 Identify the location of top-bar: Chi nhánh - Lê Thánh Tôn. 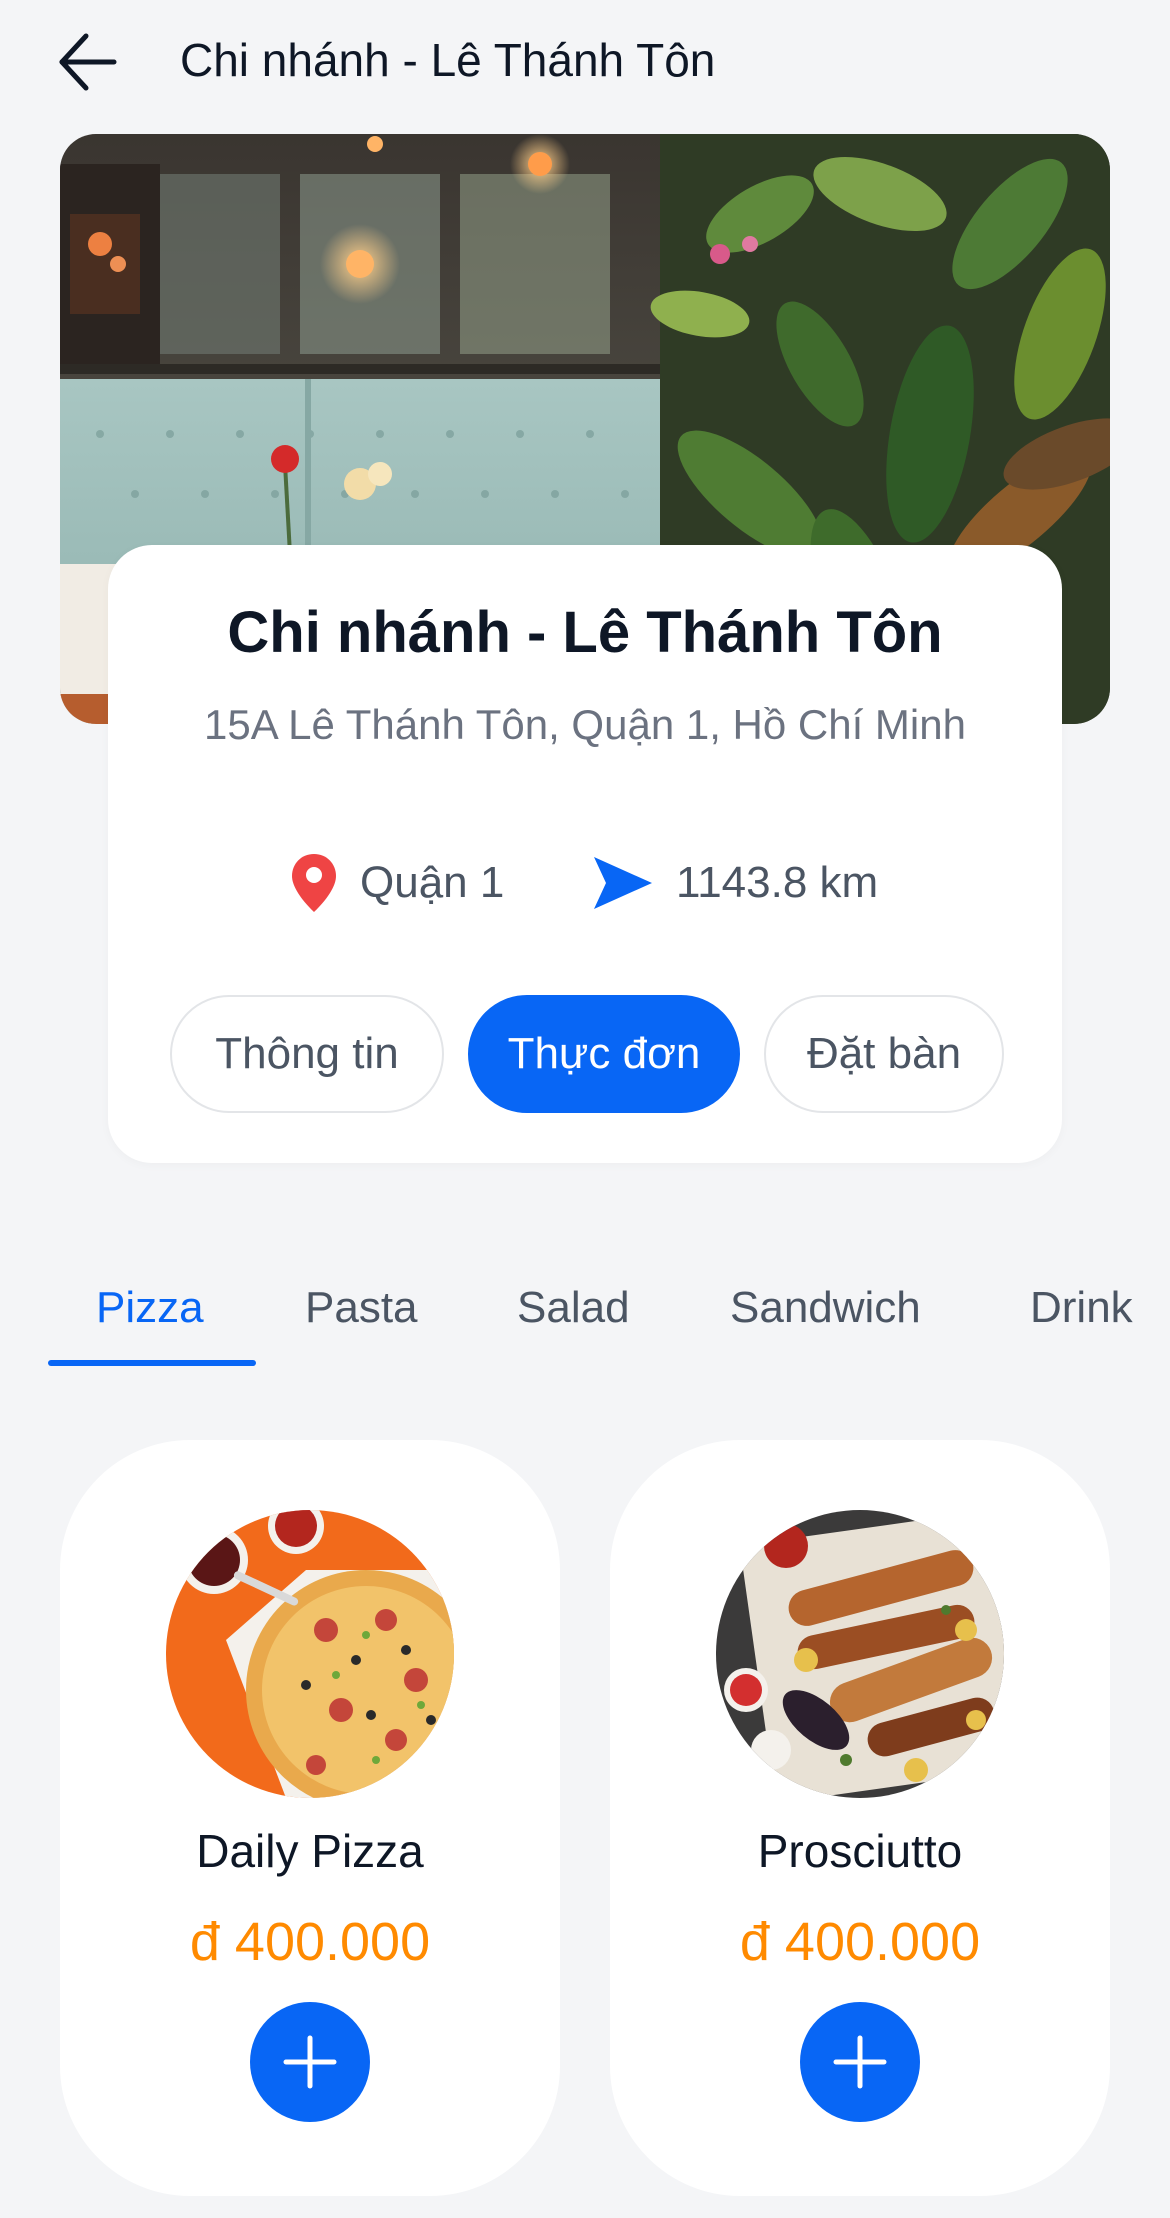
(585, 60).